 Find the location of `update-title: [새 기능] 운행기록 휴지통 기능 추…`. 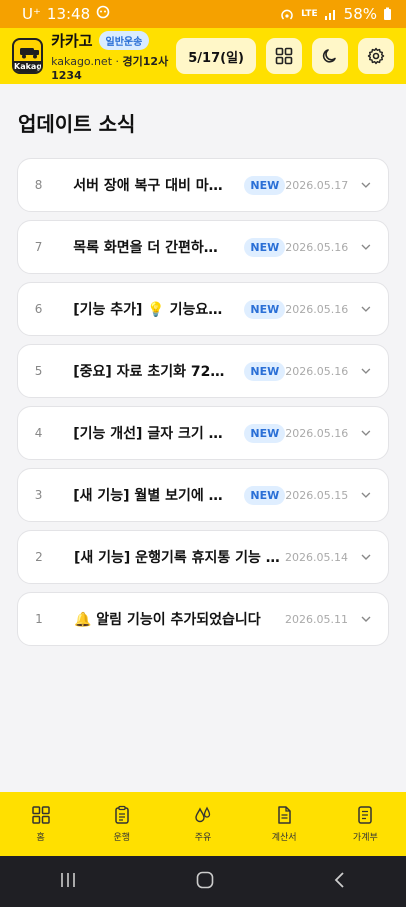

update-title: [새 기능] 운행기록 휴지통 기능 추… is located at coordinates (177, 558).